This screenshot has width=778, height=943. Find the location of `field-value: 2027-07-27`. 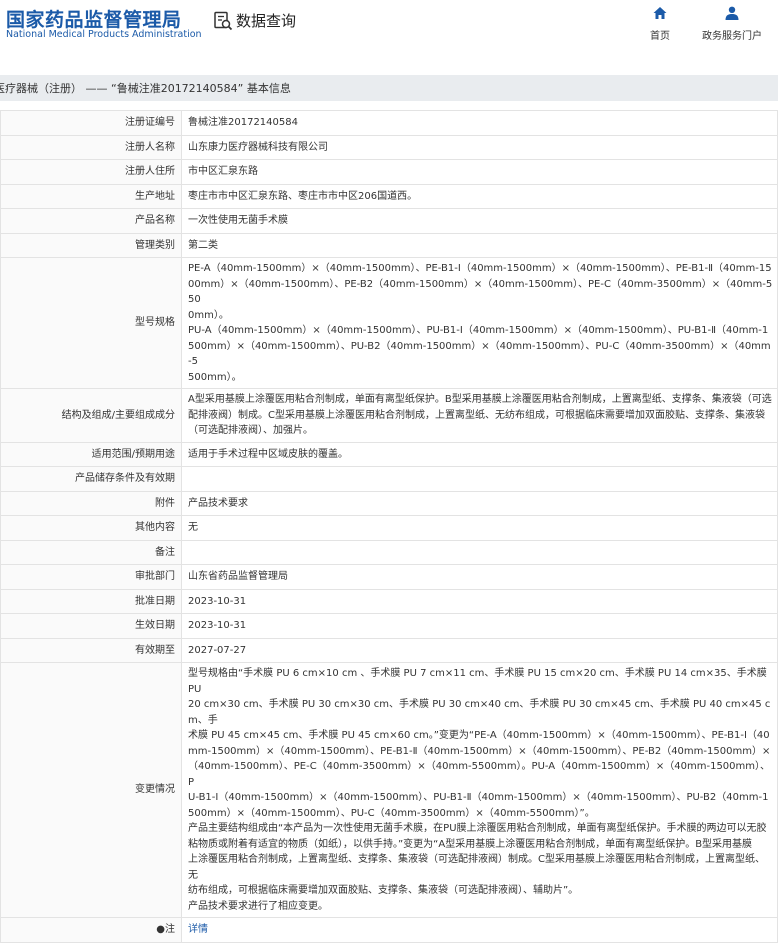

field-value: 2027-07-27 is located at coordinates (479, 650).